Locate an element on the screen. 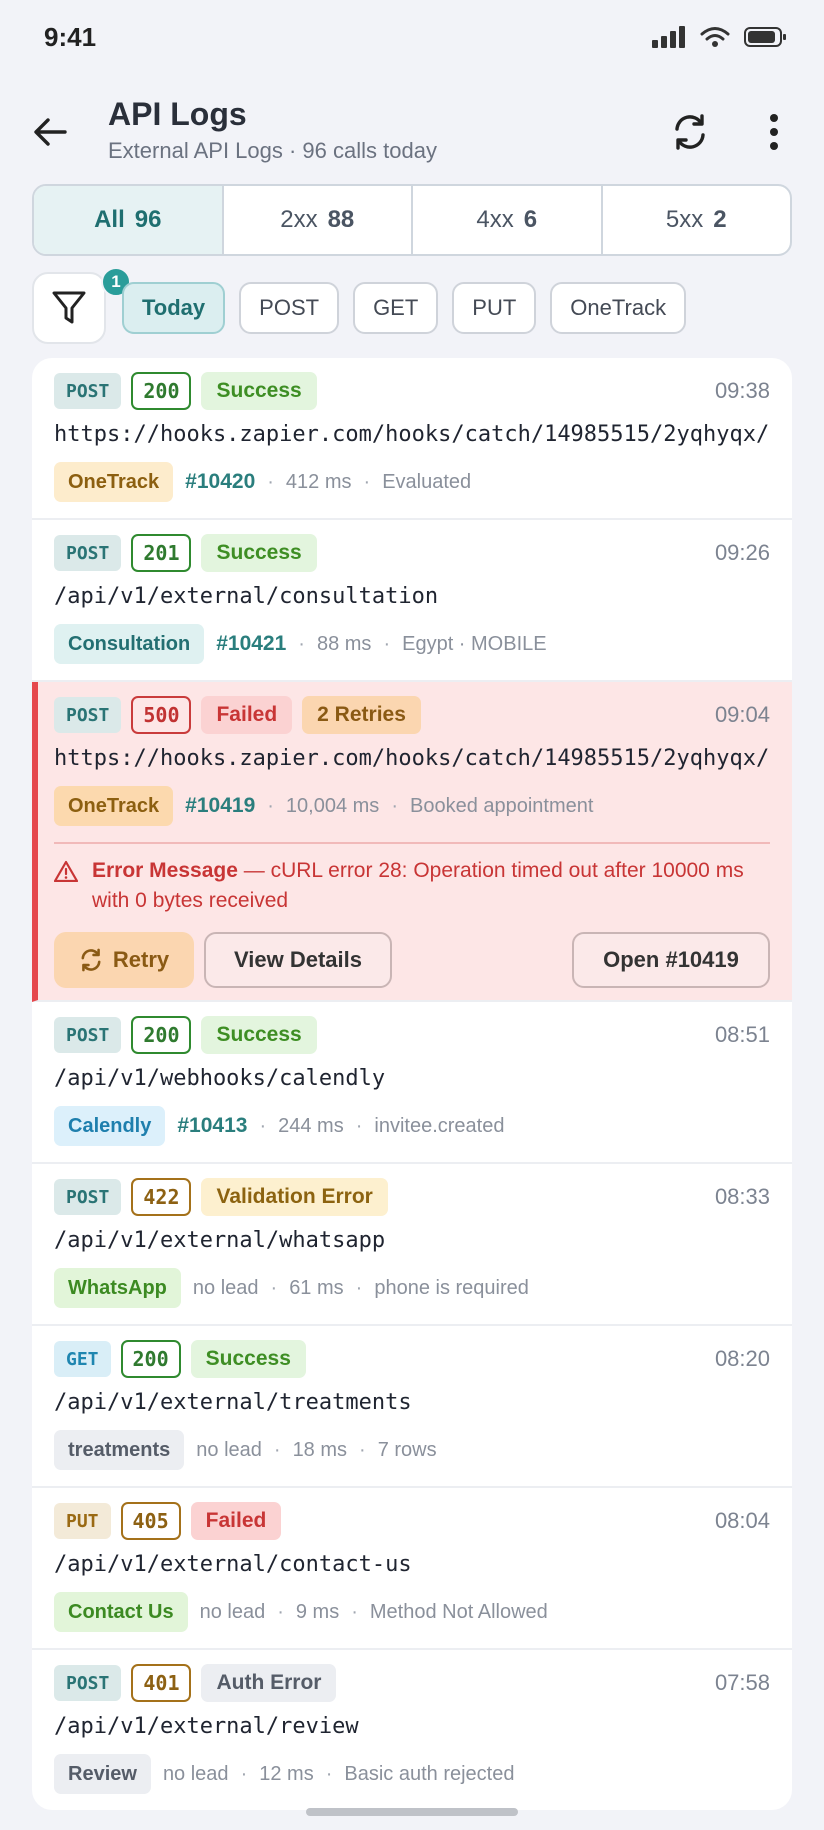  refresh-icon is located at coordinates (690, 132).